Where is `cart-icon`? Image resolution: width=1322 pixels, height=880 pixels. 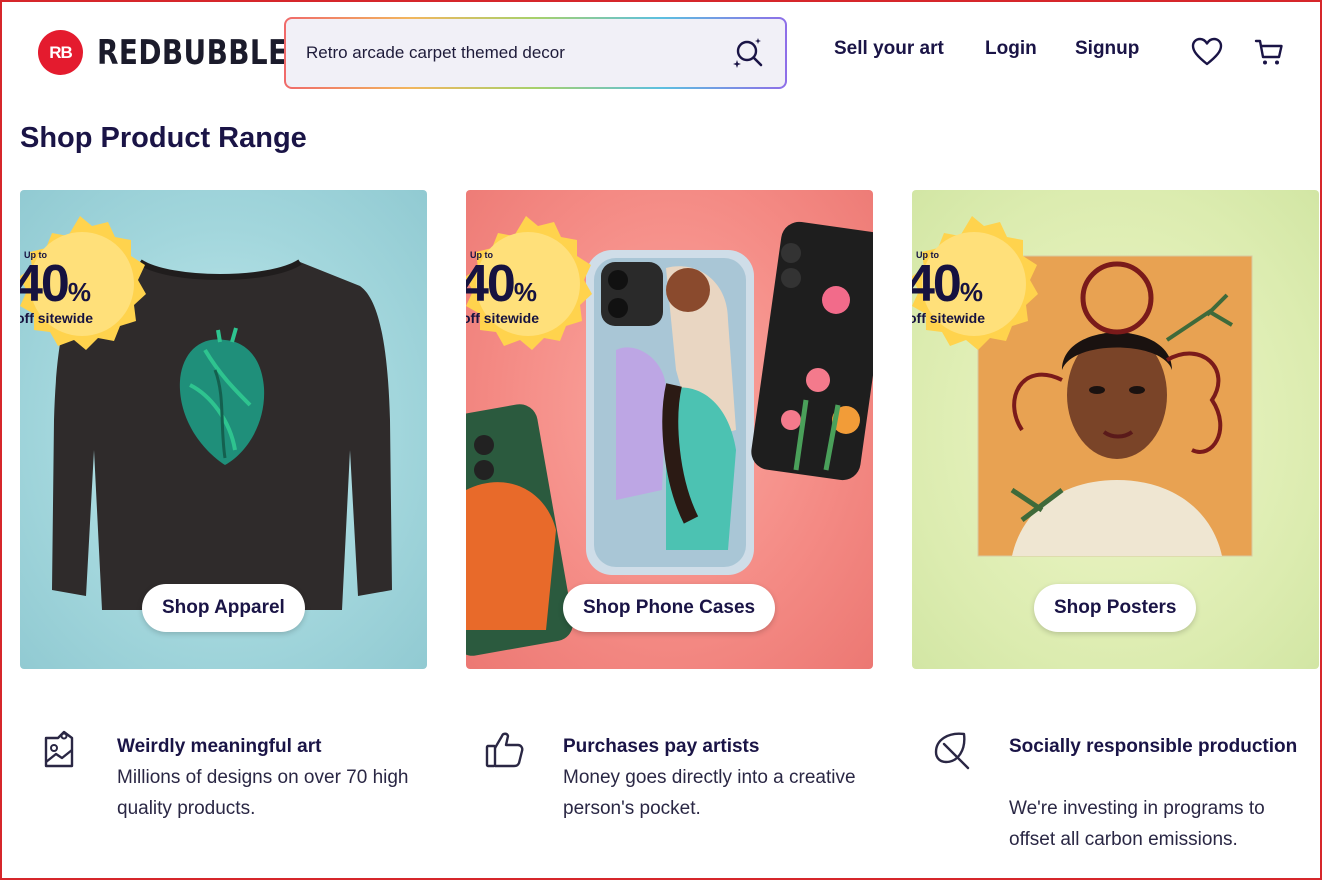 cart-icon is located at coordinates (1269, 52).